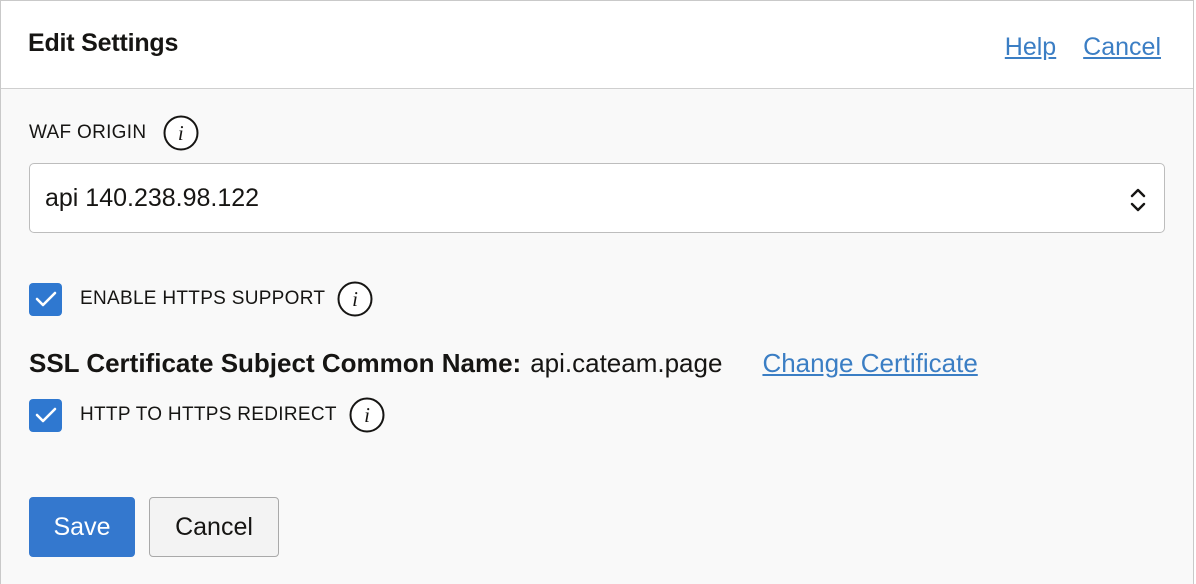  I want to click on https-redirect-checkbox, so click(45, 415).